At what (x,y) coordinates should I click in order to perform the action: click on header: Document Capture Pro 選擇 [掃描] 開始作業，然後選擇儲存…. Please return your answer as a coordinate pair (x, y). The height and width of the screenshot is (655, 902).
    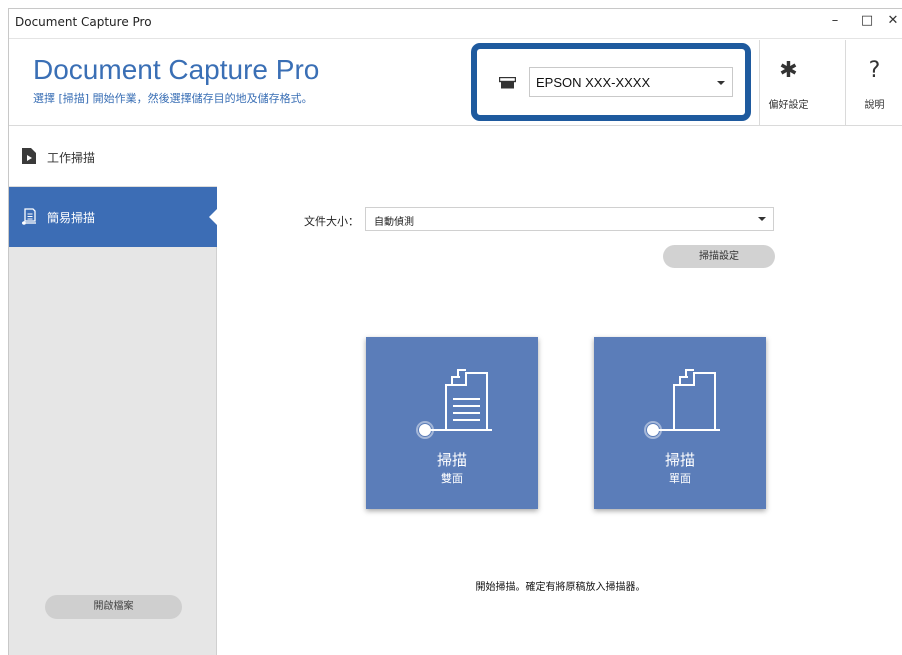
    Looking at the image, I should click on (455, 83).